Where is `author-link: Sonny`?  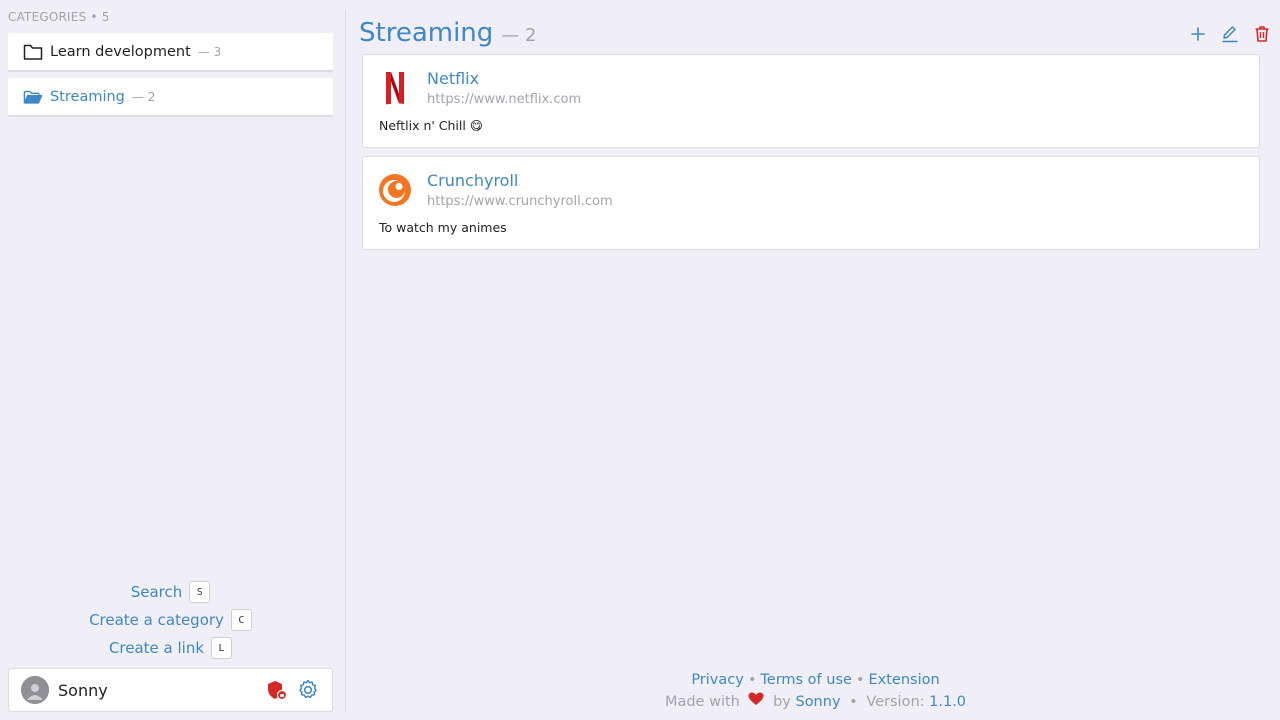
author-link: Sonny is located at coordinates (817, 702).